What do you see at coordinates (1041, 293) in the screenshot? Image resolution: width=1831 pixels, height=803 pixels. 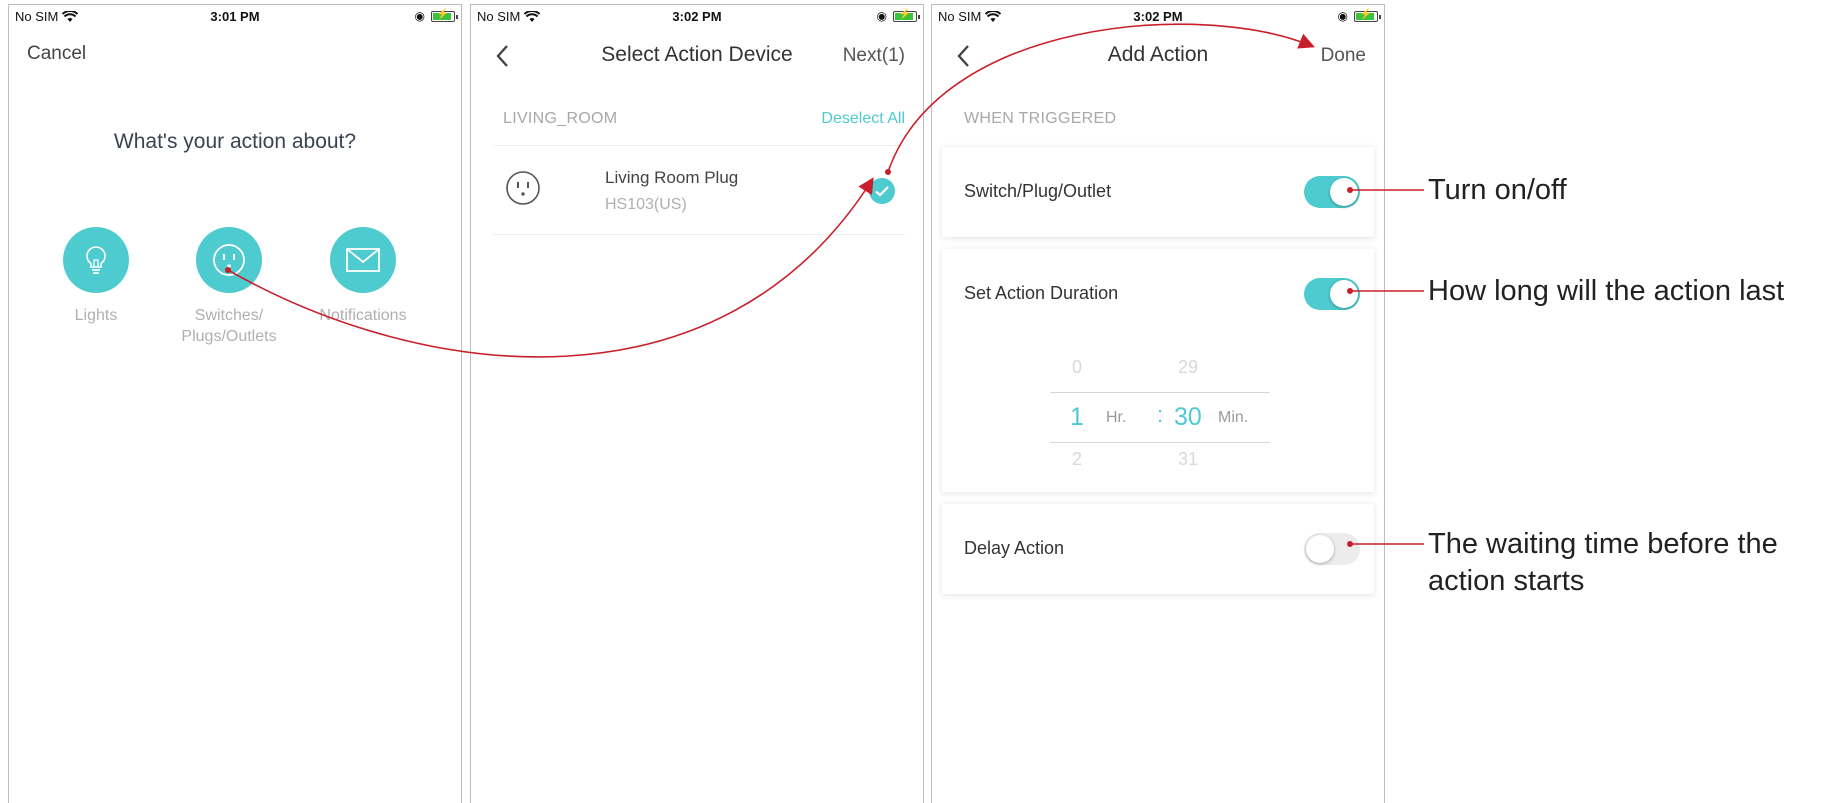 I see `duration-label: Set Action Duration` at bounding box center [1041, 293].